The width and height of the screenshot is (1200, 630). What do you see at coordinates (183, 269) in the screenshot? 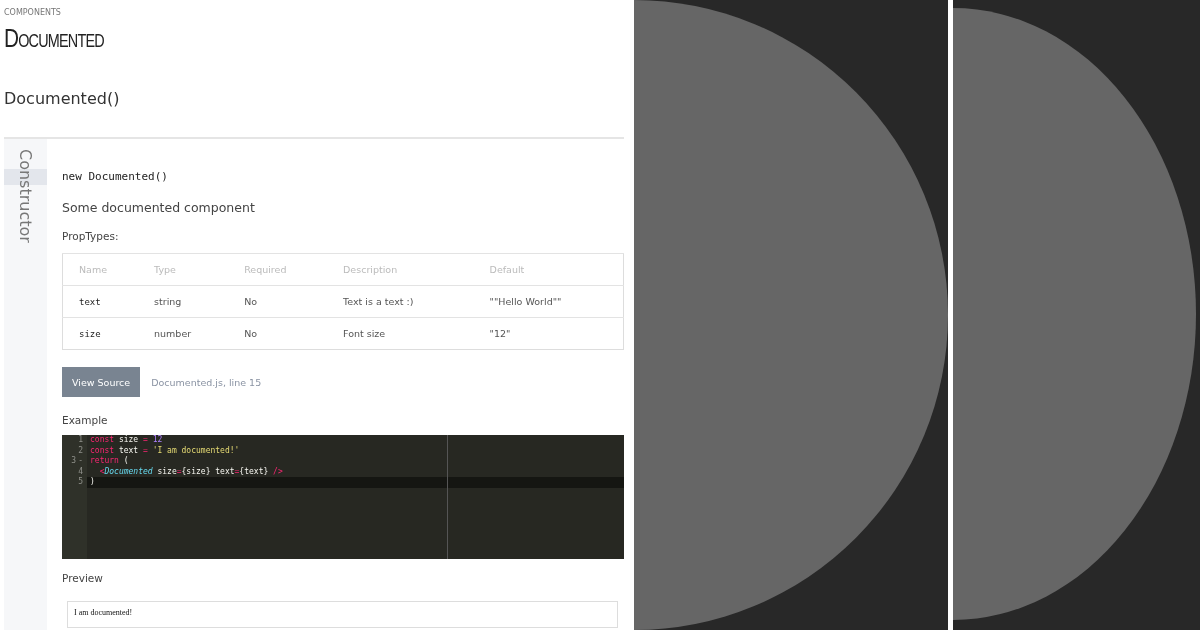
I see `column-header: Type` at bounding box center [183, 269].